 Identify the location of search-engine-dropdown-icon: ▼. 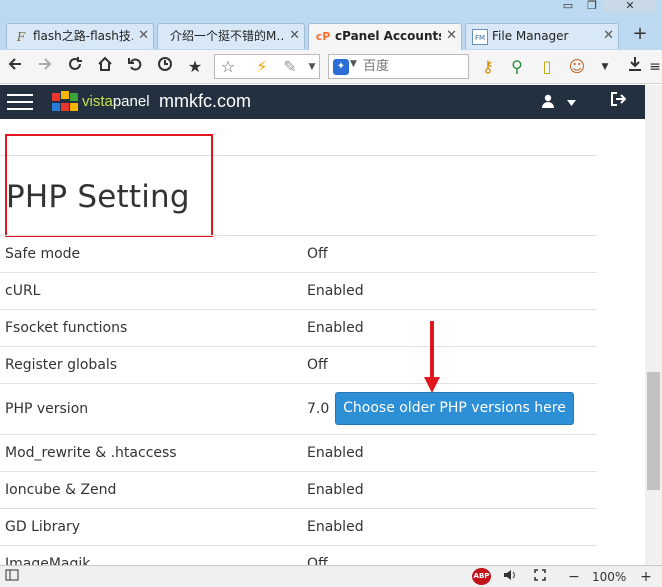
(353, 64).